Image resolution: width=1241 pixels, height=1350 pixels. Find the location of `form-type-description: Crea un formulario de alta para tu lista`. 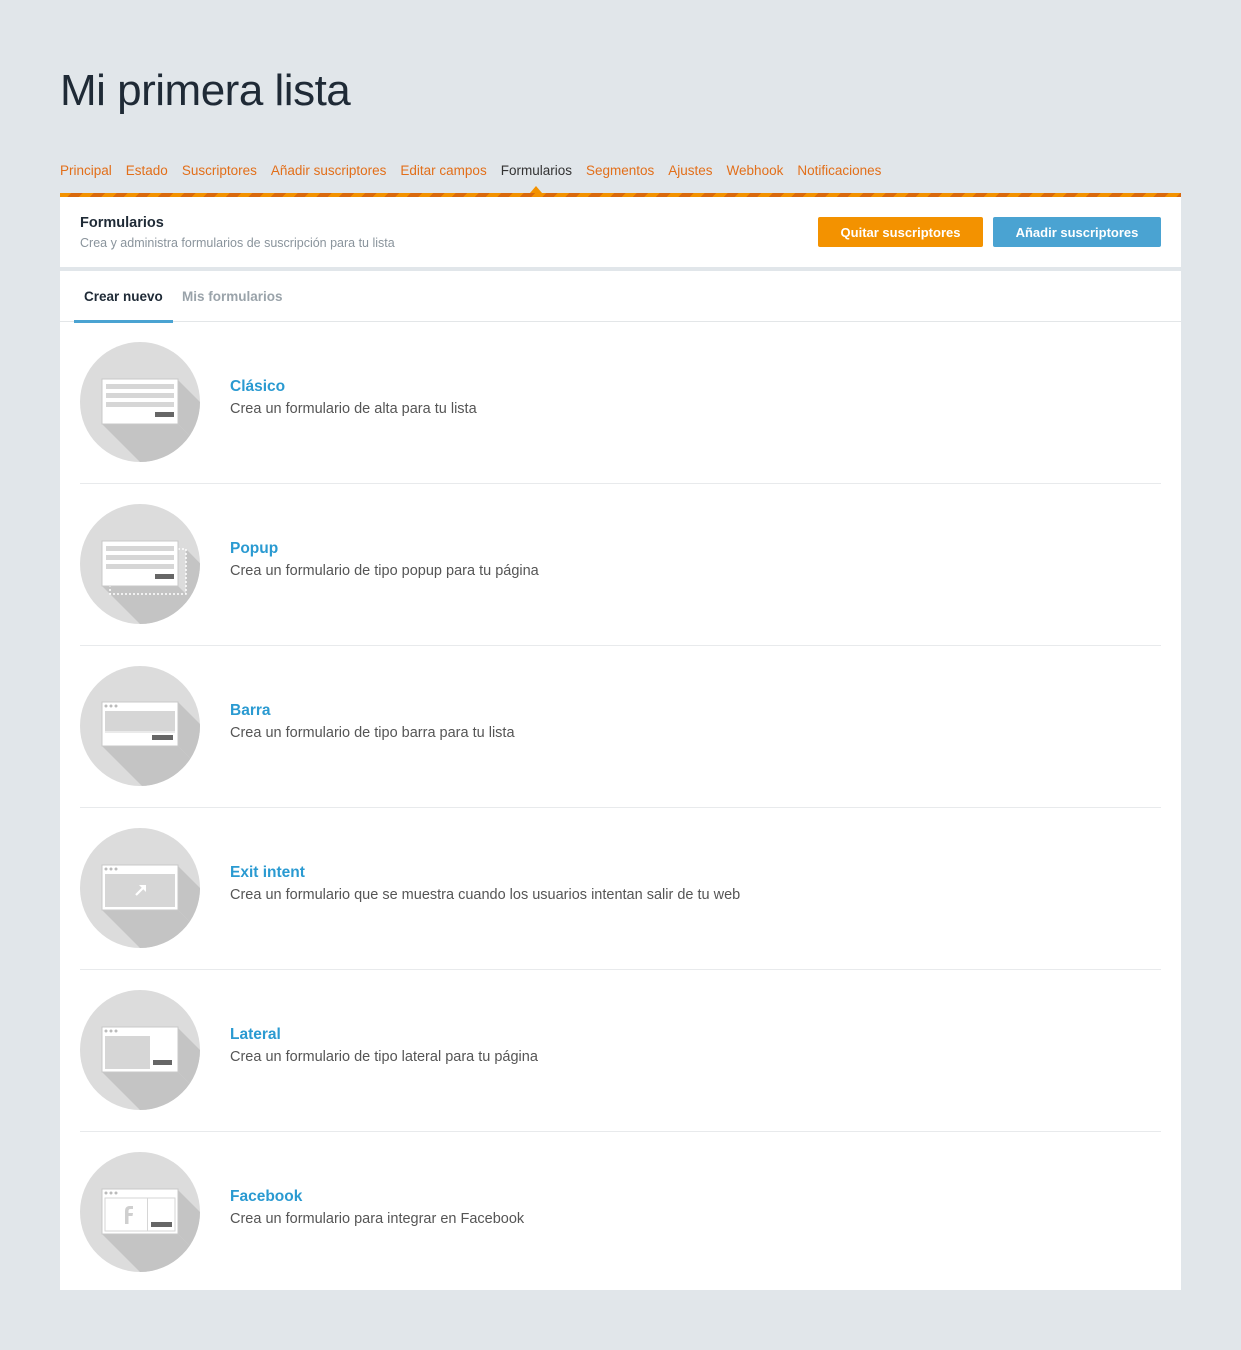

form-type-description: Crea un formulario de alta para tu lista is located at coordinates (353, 409).